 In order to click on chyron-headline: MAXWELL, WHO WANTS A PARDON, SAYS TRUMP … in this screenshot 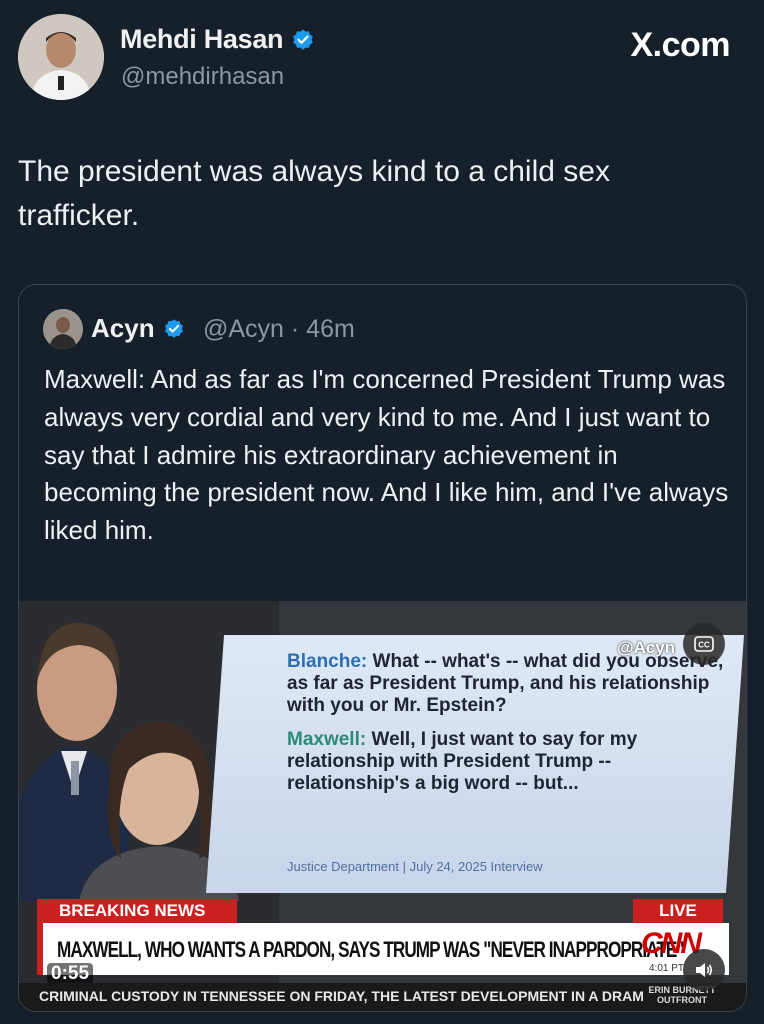, I will do `click(371, 949)`.